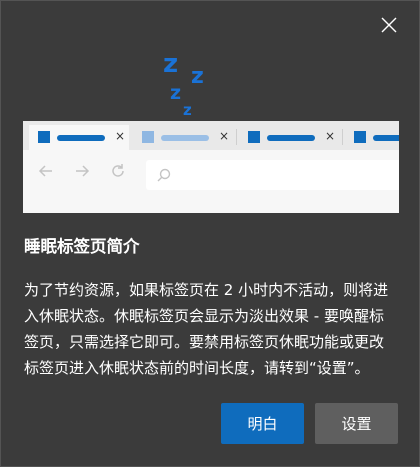  I want to click on refresh-icon, so click(118, 173).